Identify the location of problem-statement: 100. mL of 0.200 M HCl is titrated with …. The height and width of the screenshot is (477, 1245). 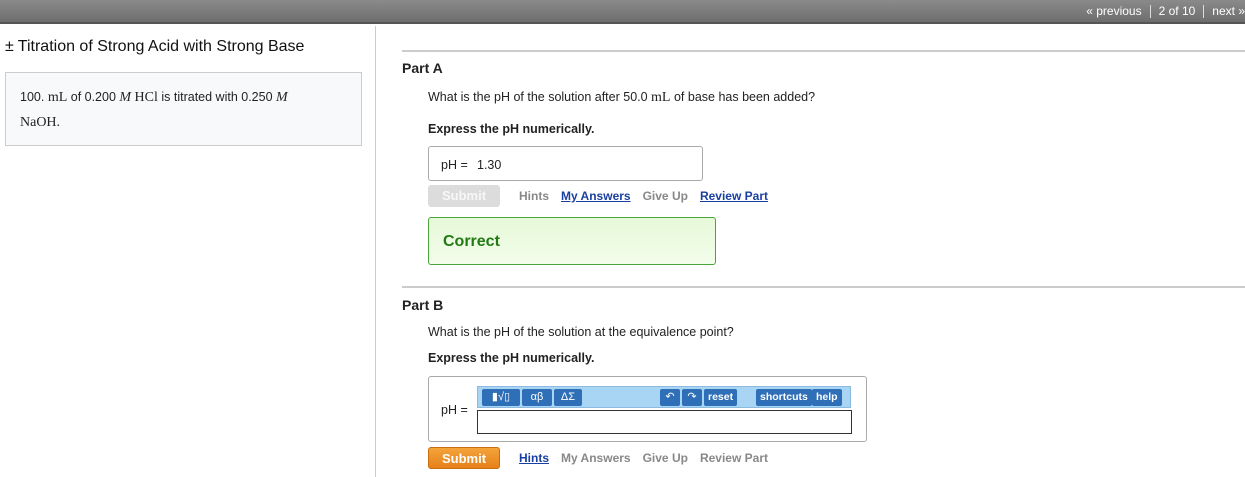
(183, 109).